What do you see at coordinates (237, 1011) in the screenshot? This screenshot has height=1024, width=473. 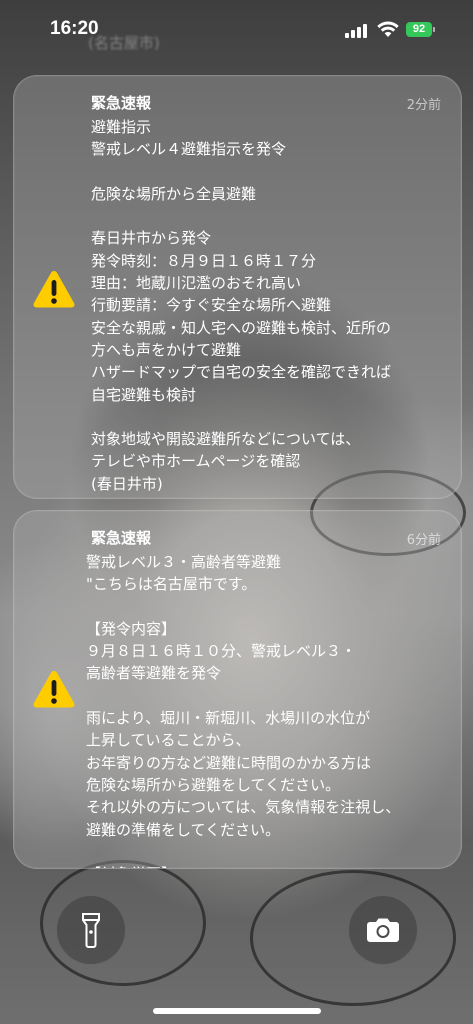 I see `home-indicator` at bounding box center [237, 1011].